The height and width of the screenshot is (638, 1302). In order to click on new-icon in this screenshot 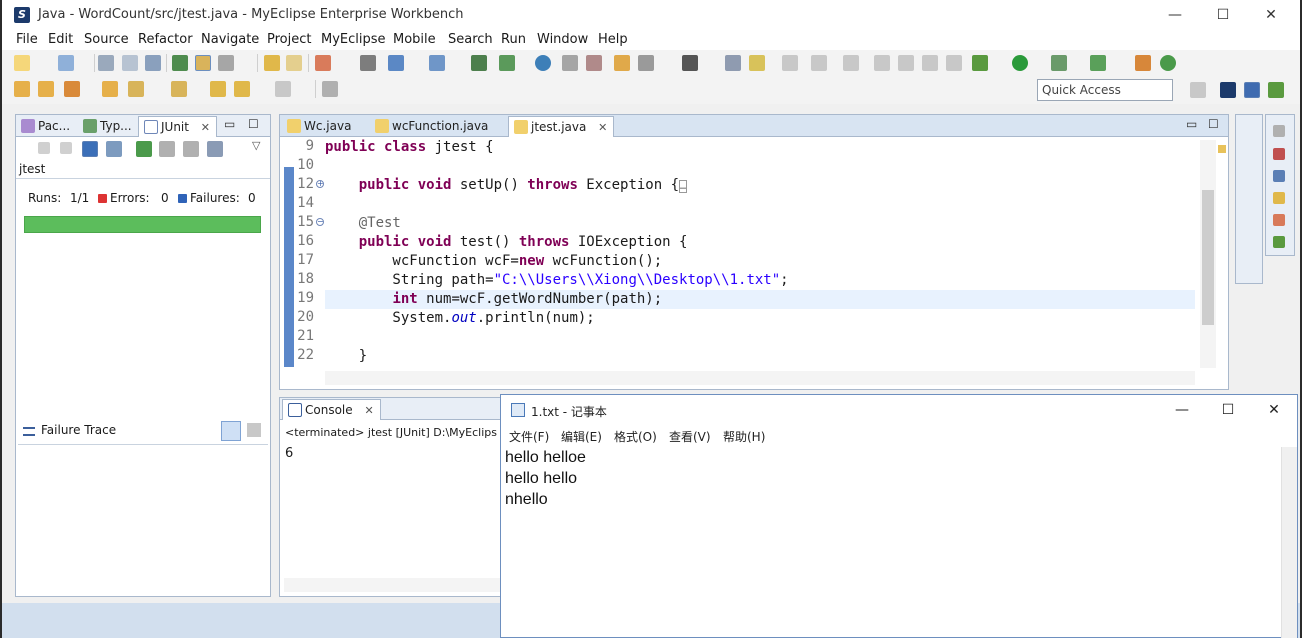, I will do `click(22, 63)`.